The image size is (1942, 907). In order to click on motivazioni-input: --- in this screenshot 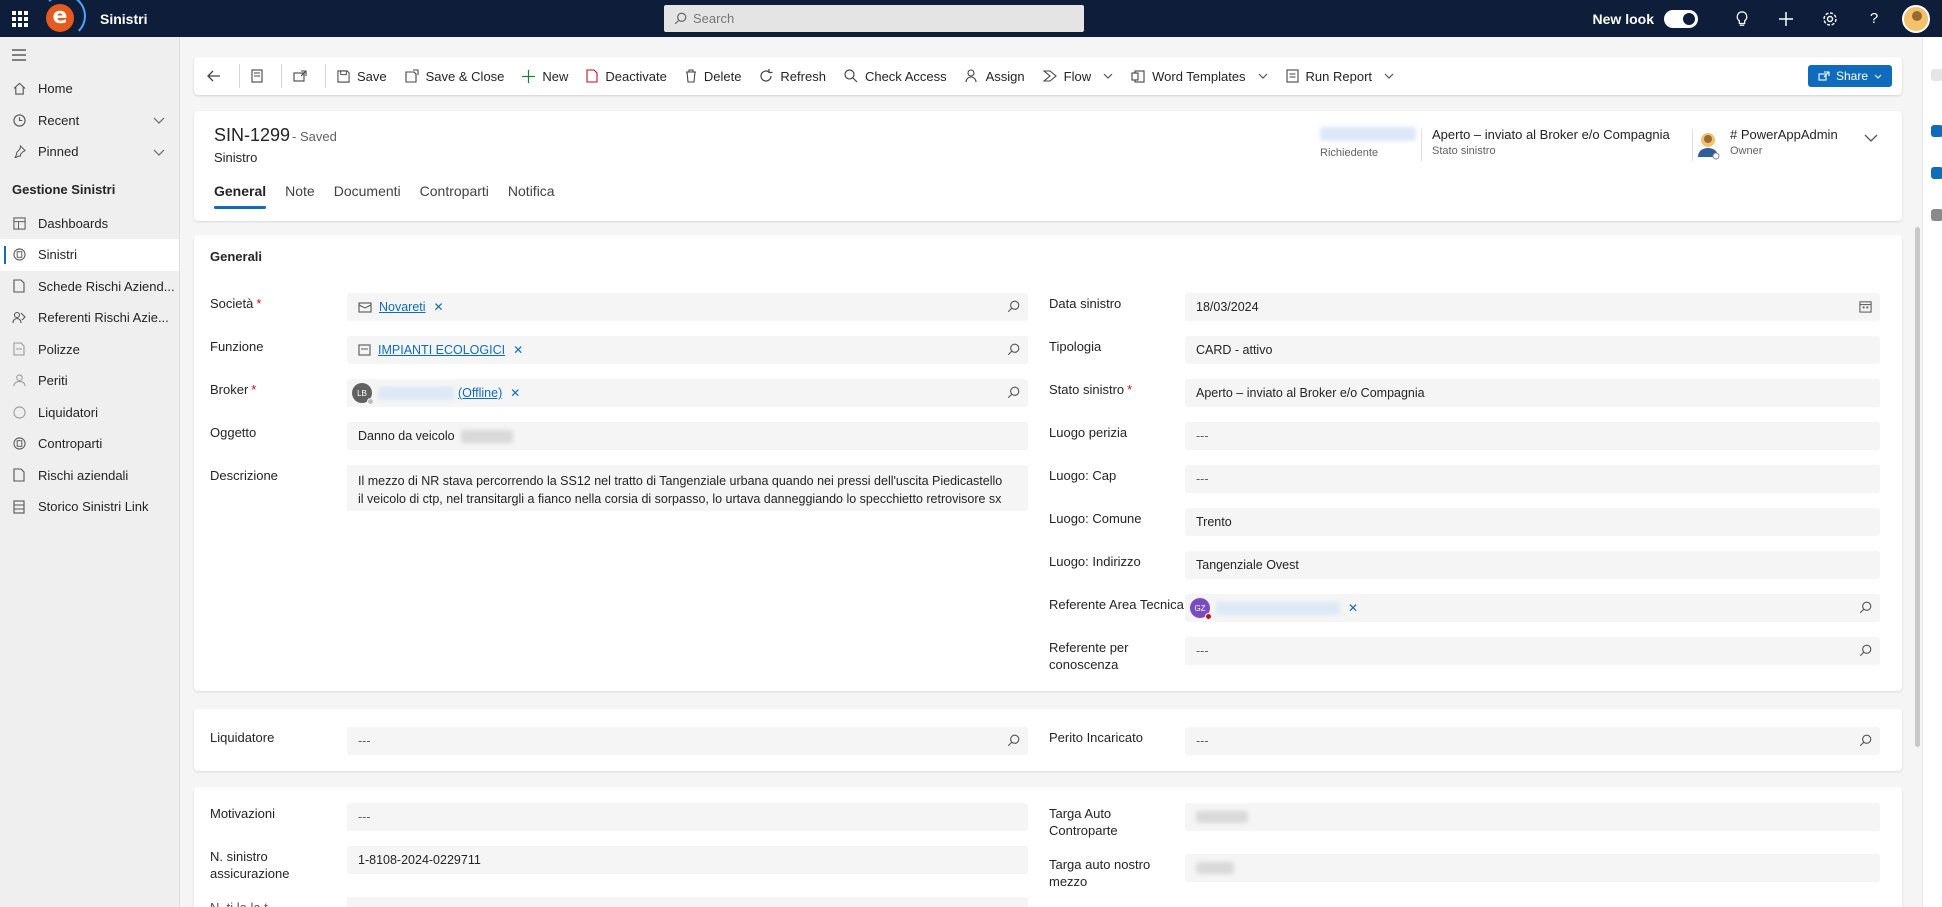, I will do `click(687, 817)`.